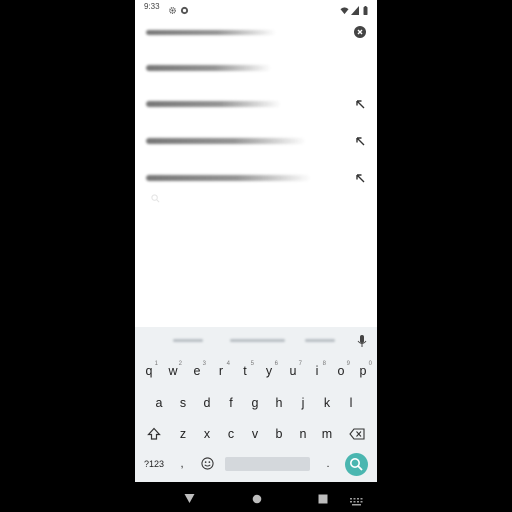  Describe the element at coordinates (267, 464) in the screenshot. I see `space-key` at that location.